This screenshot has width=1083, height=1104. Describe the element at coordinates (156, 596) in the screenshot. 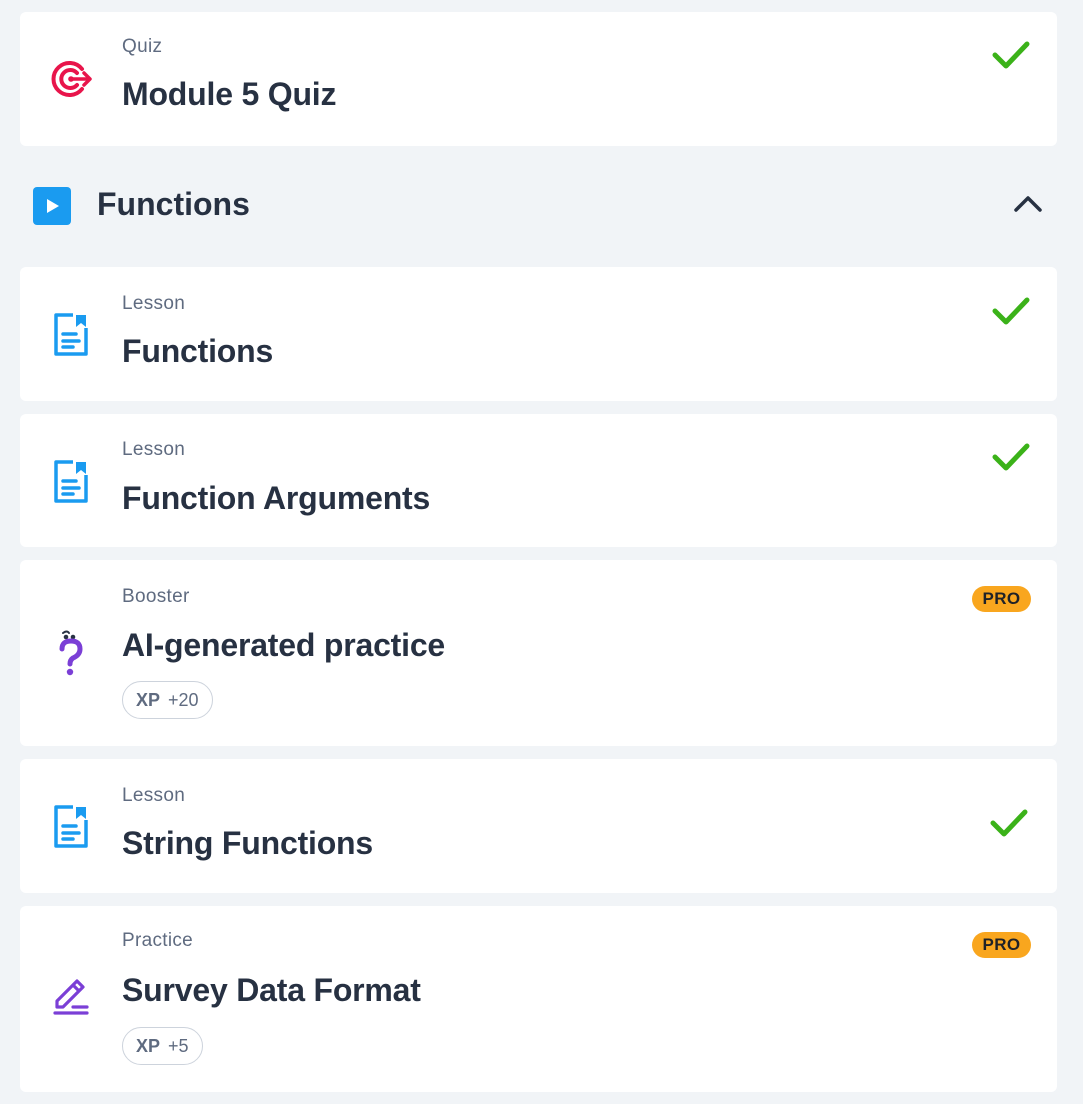

I see `item-type-label: Booster` at that location.